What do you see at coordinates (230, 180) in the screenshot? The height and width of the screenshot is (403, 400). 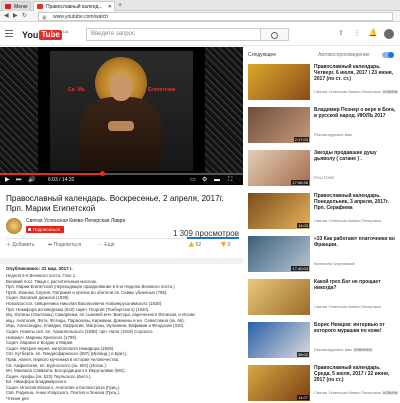 I see `fullscreen-icon: ⛶` at bounding box center [230, 180].